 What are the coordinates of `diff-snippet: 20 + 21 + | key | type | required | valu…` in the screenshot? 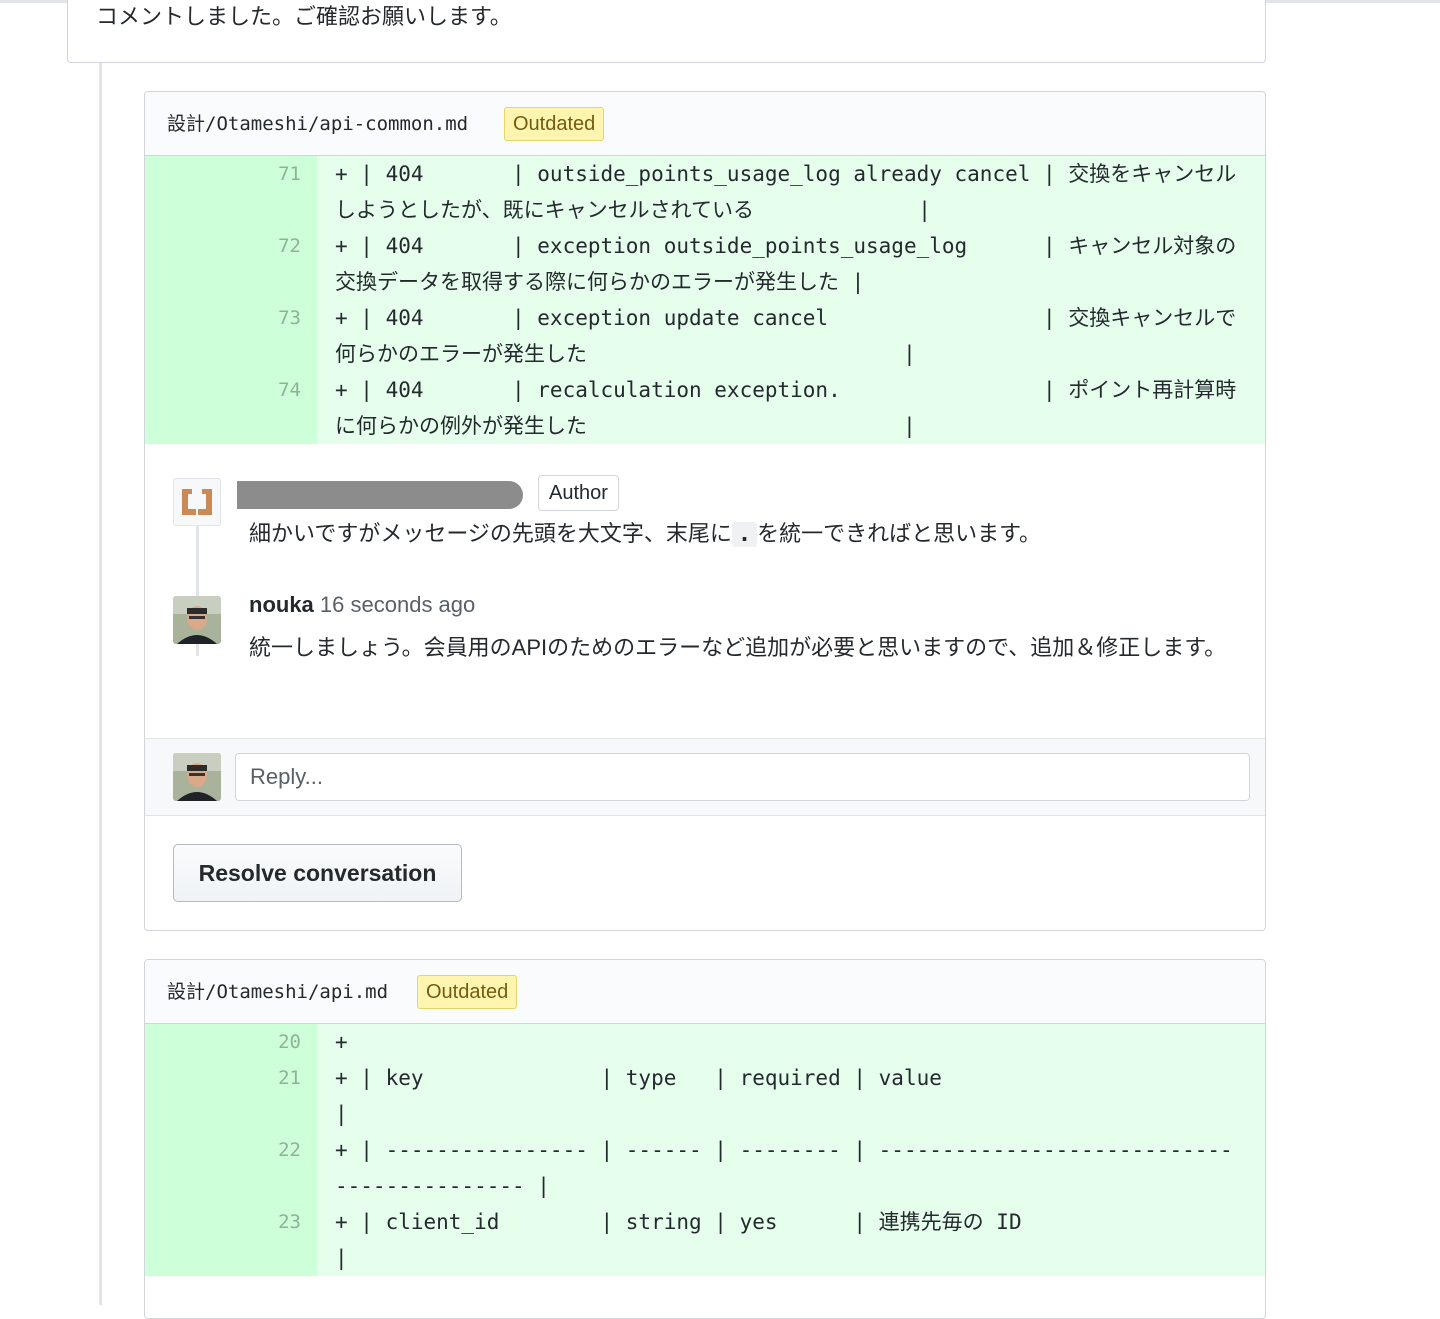 It's located at (705, 1150).